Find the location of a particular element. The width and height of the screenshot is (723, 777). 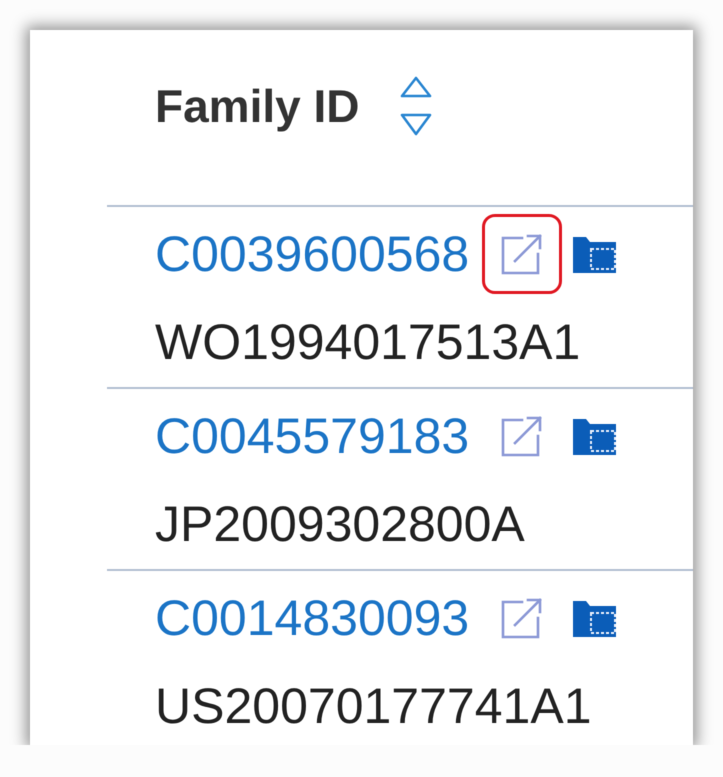

family-id-link: C0014830093 is located at coordinates (312, 618).